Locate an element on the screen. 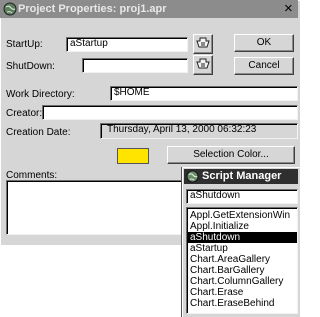 The width and height of the screenshot is (320, 317). workdir-label: Work Directory: is located at coordinates (40, 94).